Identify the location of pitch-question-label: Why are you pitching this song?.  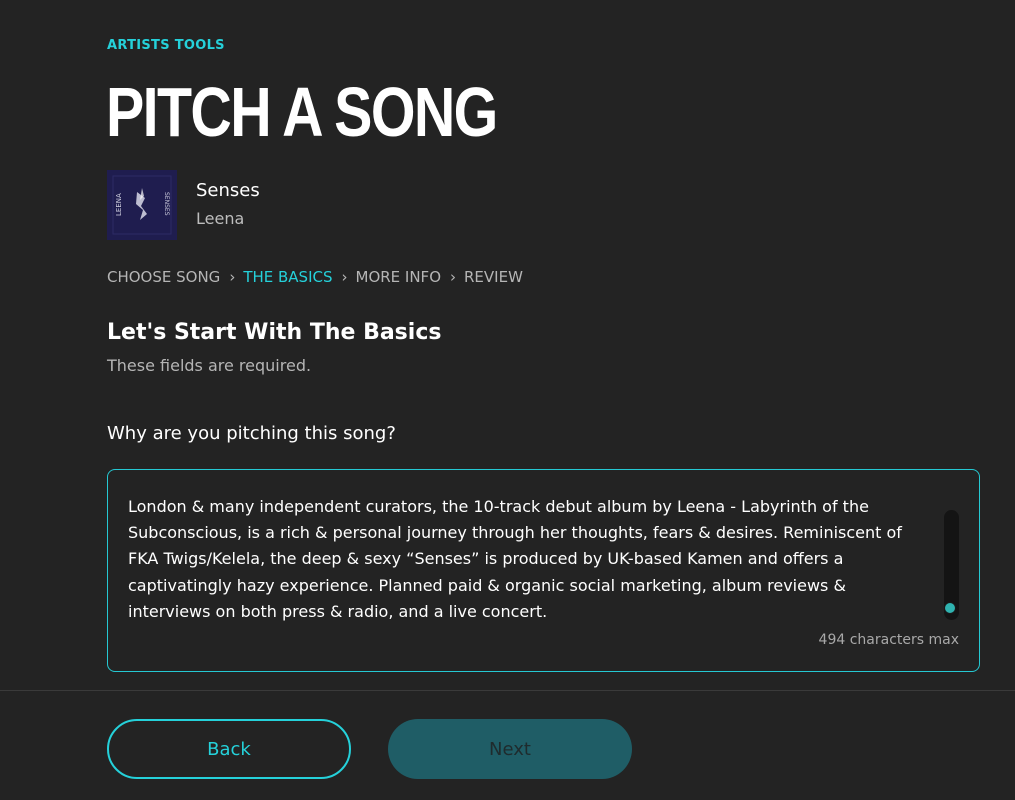
(251, 433).